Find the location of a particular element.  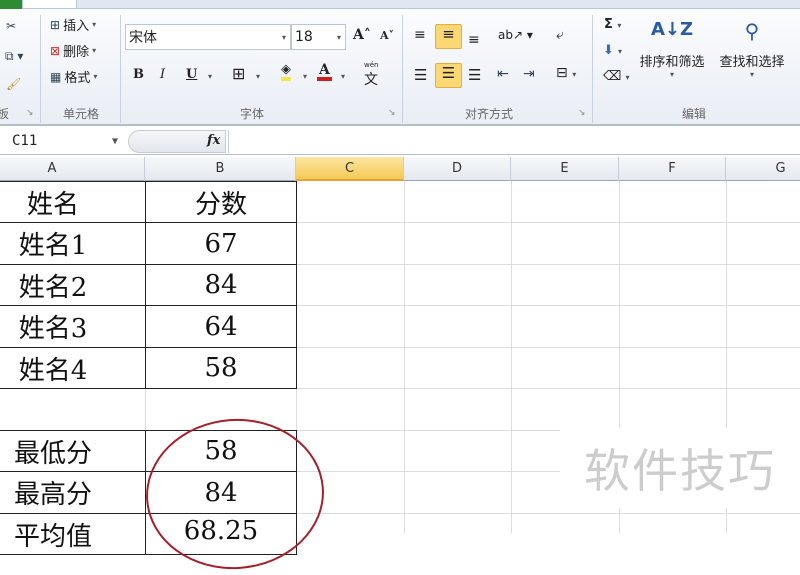

grow-font-icon: A˄ is located at coordinates (362, 35).